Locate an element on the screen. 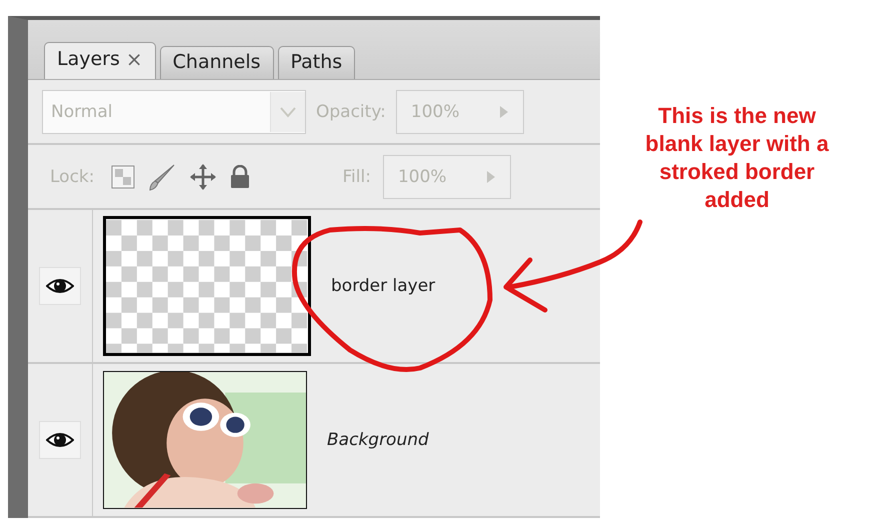 The width and height of the screenshot is (874, 523). brush-icon is located at coordinates (161, 177).